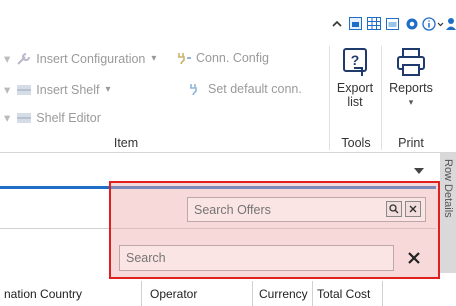  I want to click on search-input, so click(256, 258).